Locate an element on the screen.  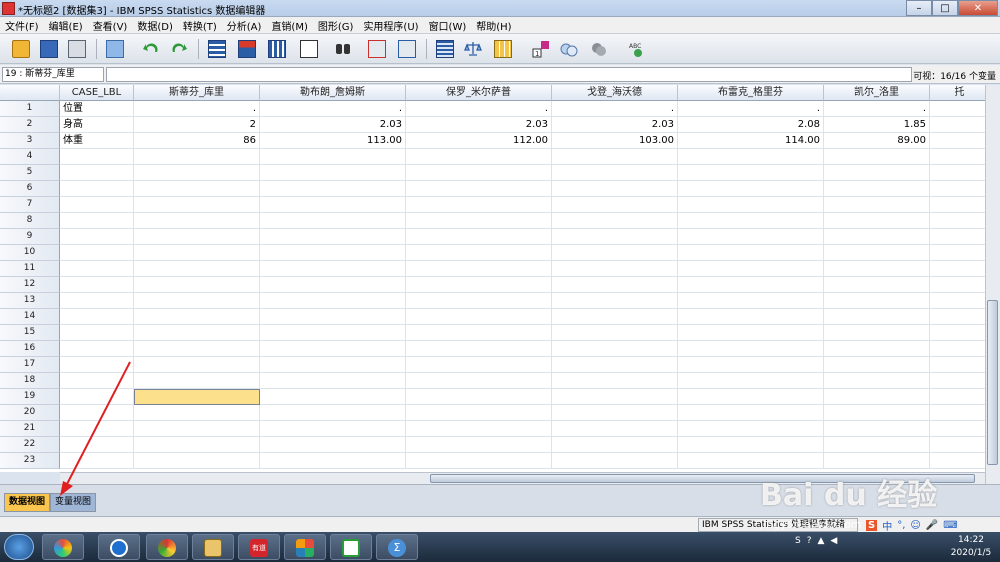
row-header: 16 is located at coordinates (30, 349).